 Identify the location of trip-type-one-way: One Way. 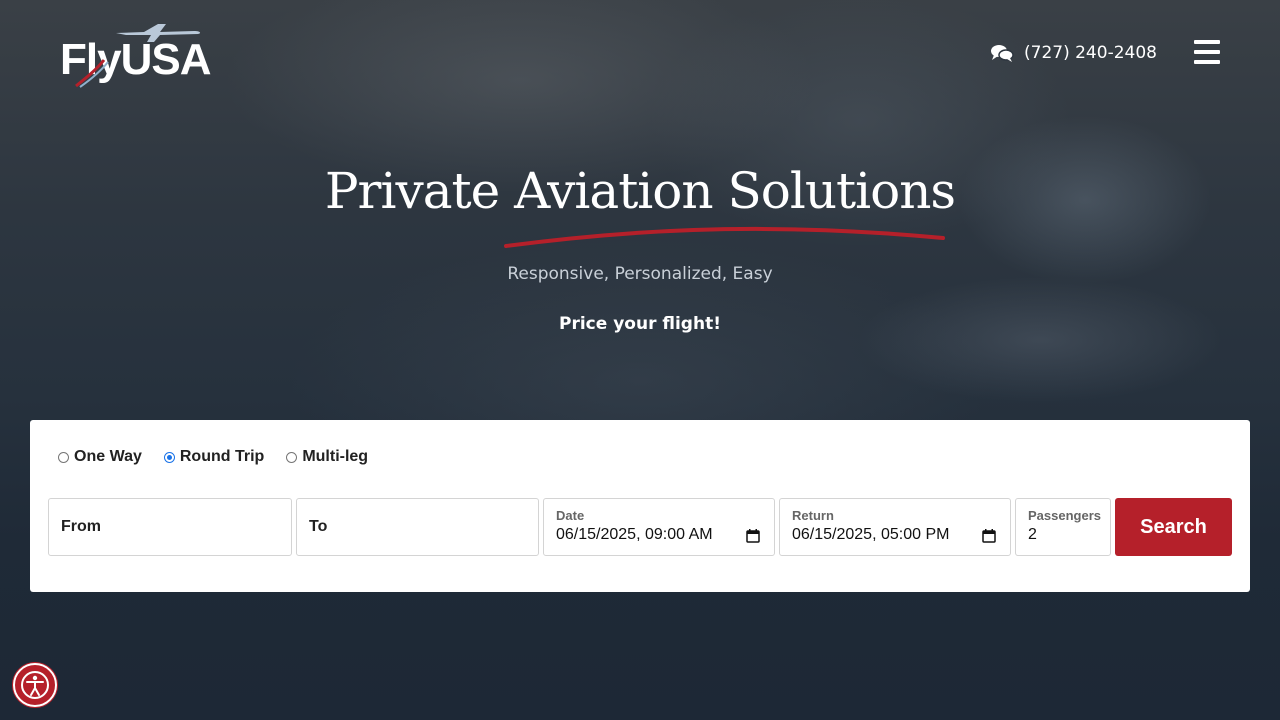
(100, 457).